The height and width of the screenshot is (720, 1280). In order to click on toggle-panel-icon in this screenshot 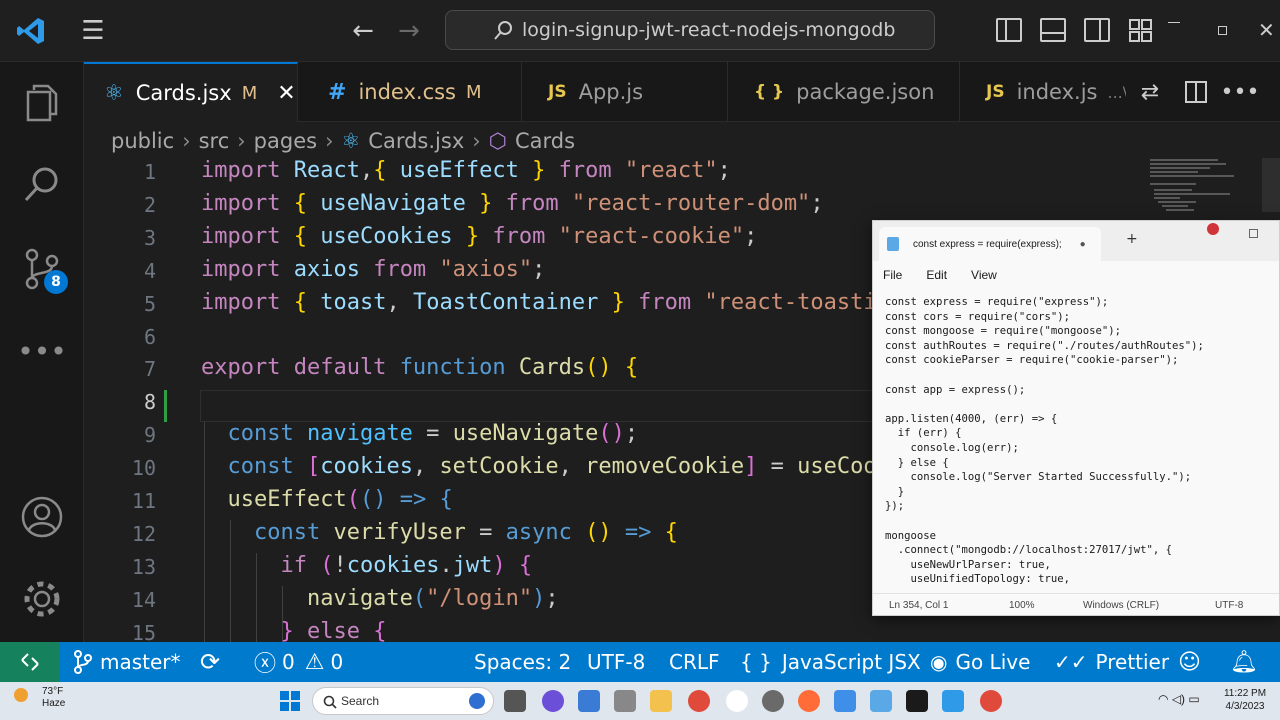, I will do `click(1053, 30)`.